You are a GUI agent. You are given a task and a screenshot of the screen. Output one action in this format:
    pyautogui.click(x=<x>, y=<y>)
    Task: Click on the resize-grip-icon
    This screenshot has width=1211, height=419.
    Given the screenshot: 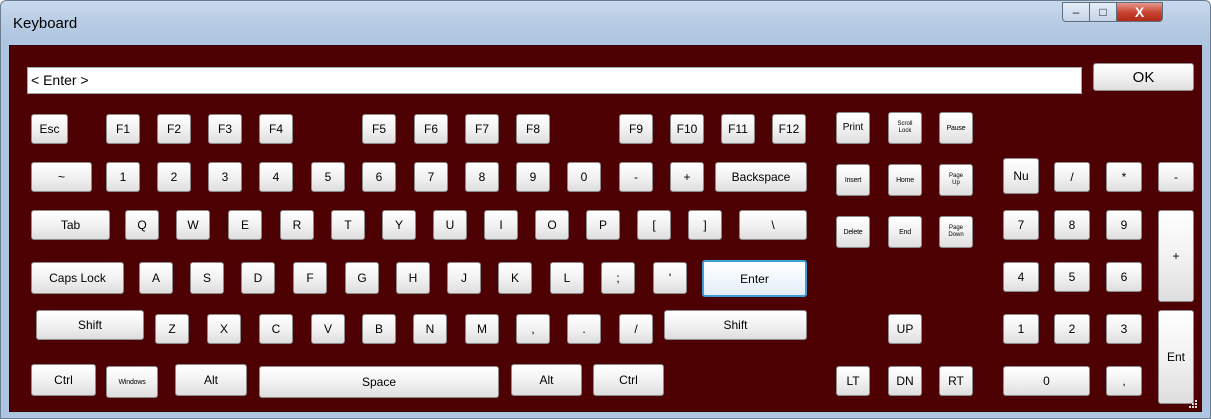 What is the action you would take?
    pyautogui.click(x=1193, y=404)
    